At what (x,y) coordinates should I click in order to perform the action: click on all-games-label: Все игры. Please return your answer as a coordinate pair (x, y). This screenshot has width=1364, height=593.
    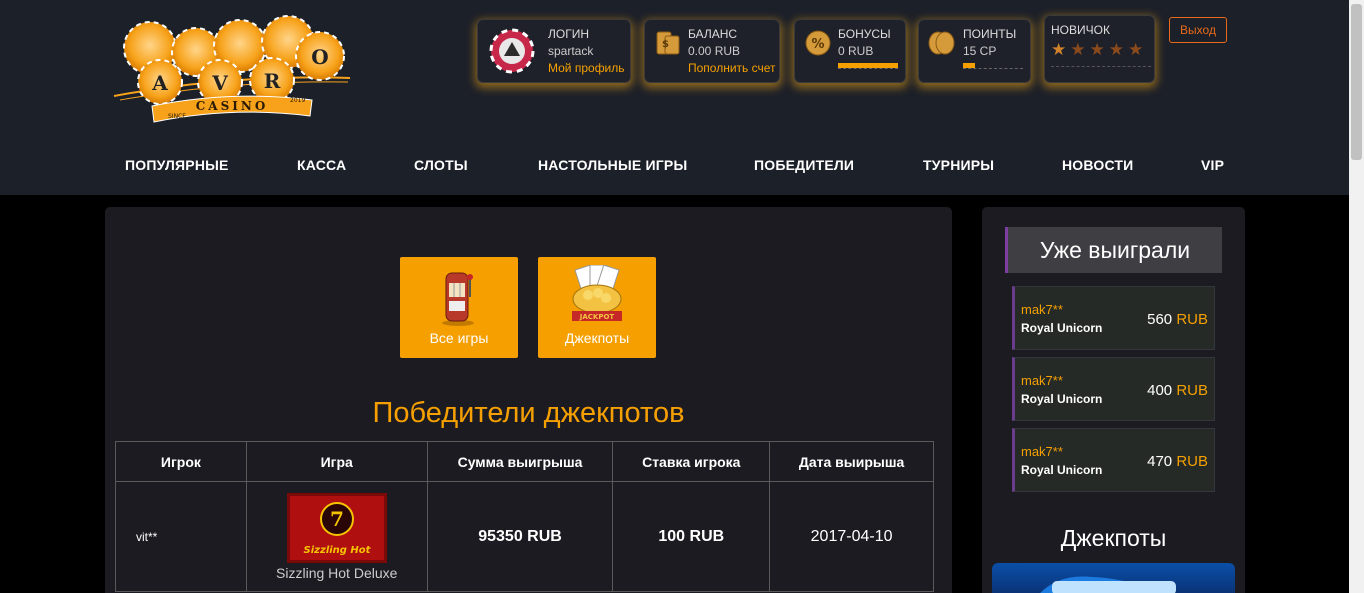
    Looking at the image, I should click on (459, 338).